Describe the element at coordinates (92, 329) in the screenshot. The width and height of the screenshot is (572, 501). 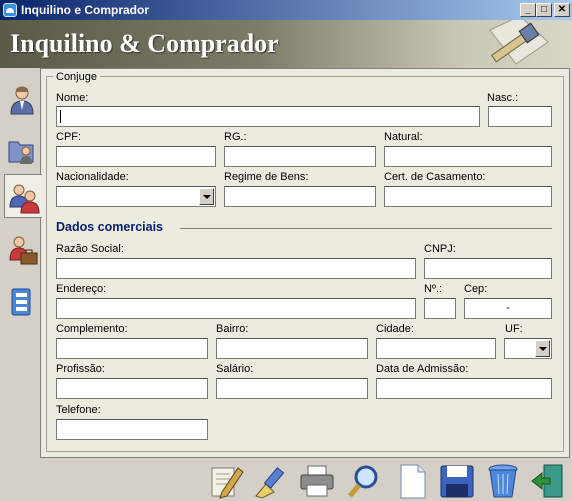
I see `complemento-label: Complemento:` at that location.